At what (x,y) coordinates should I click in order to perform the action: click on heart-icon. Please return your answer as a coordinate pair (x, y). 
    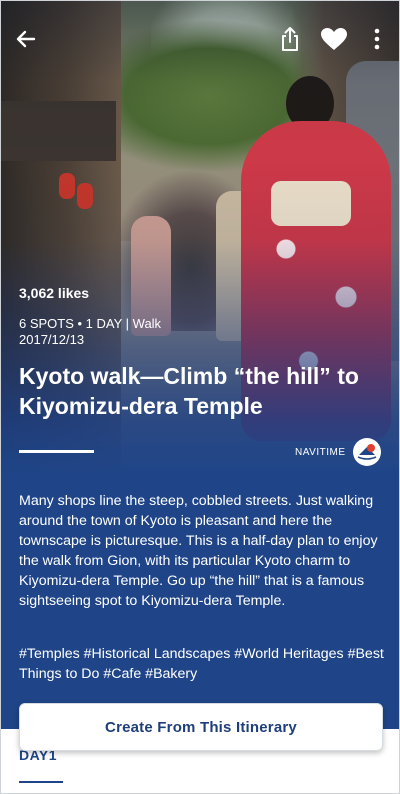
    Looking at the image, I should click on (334, 39).